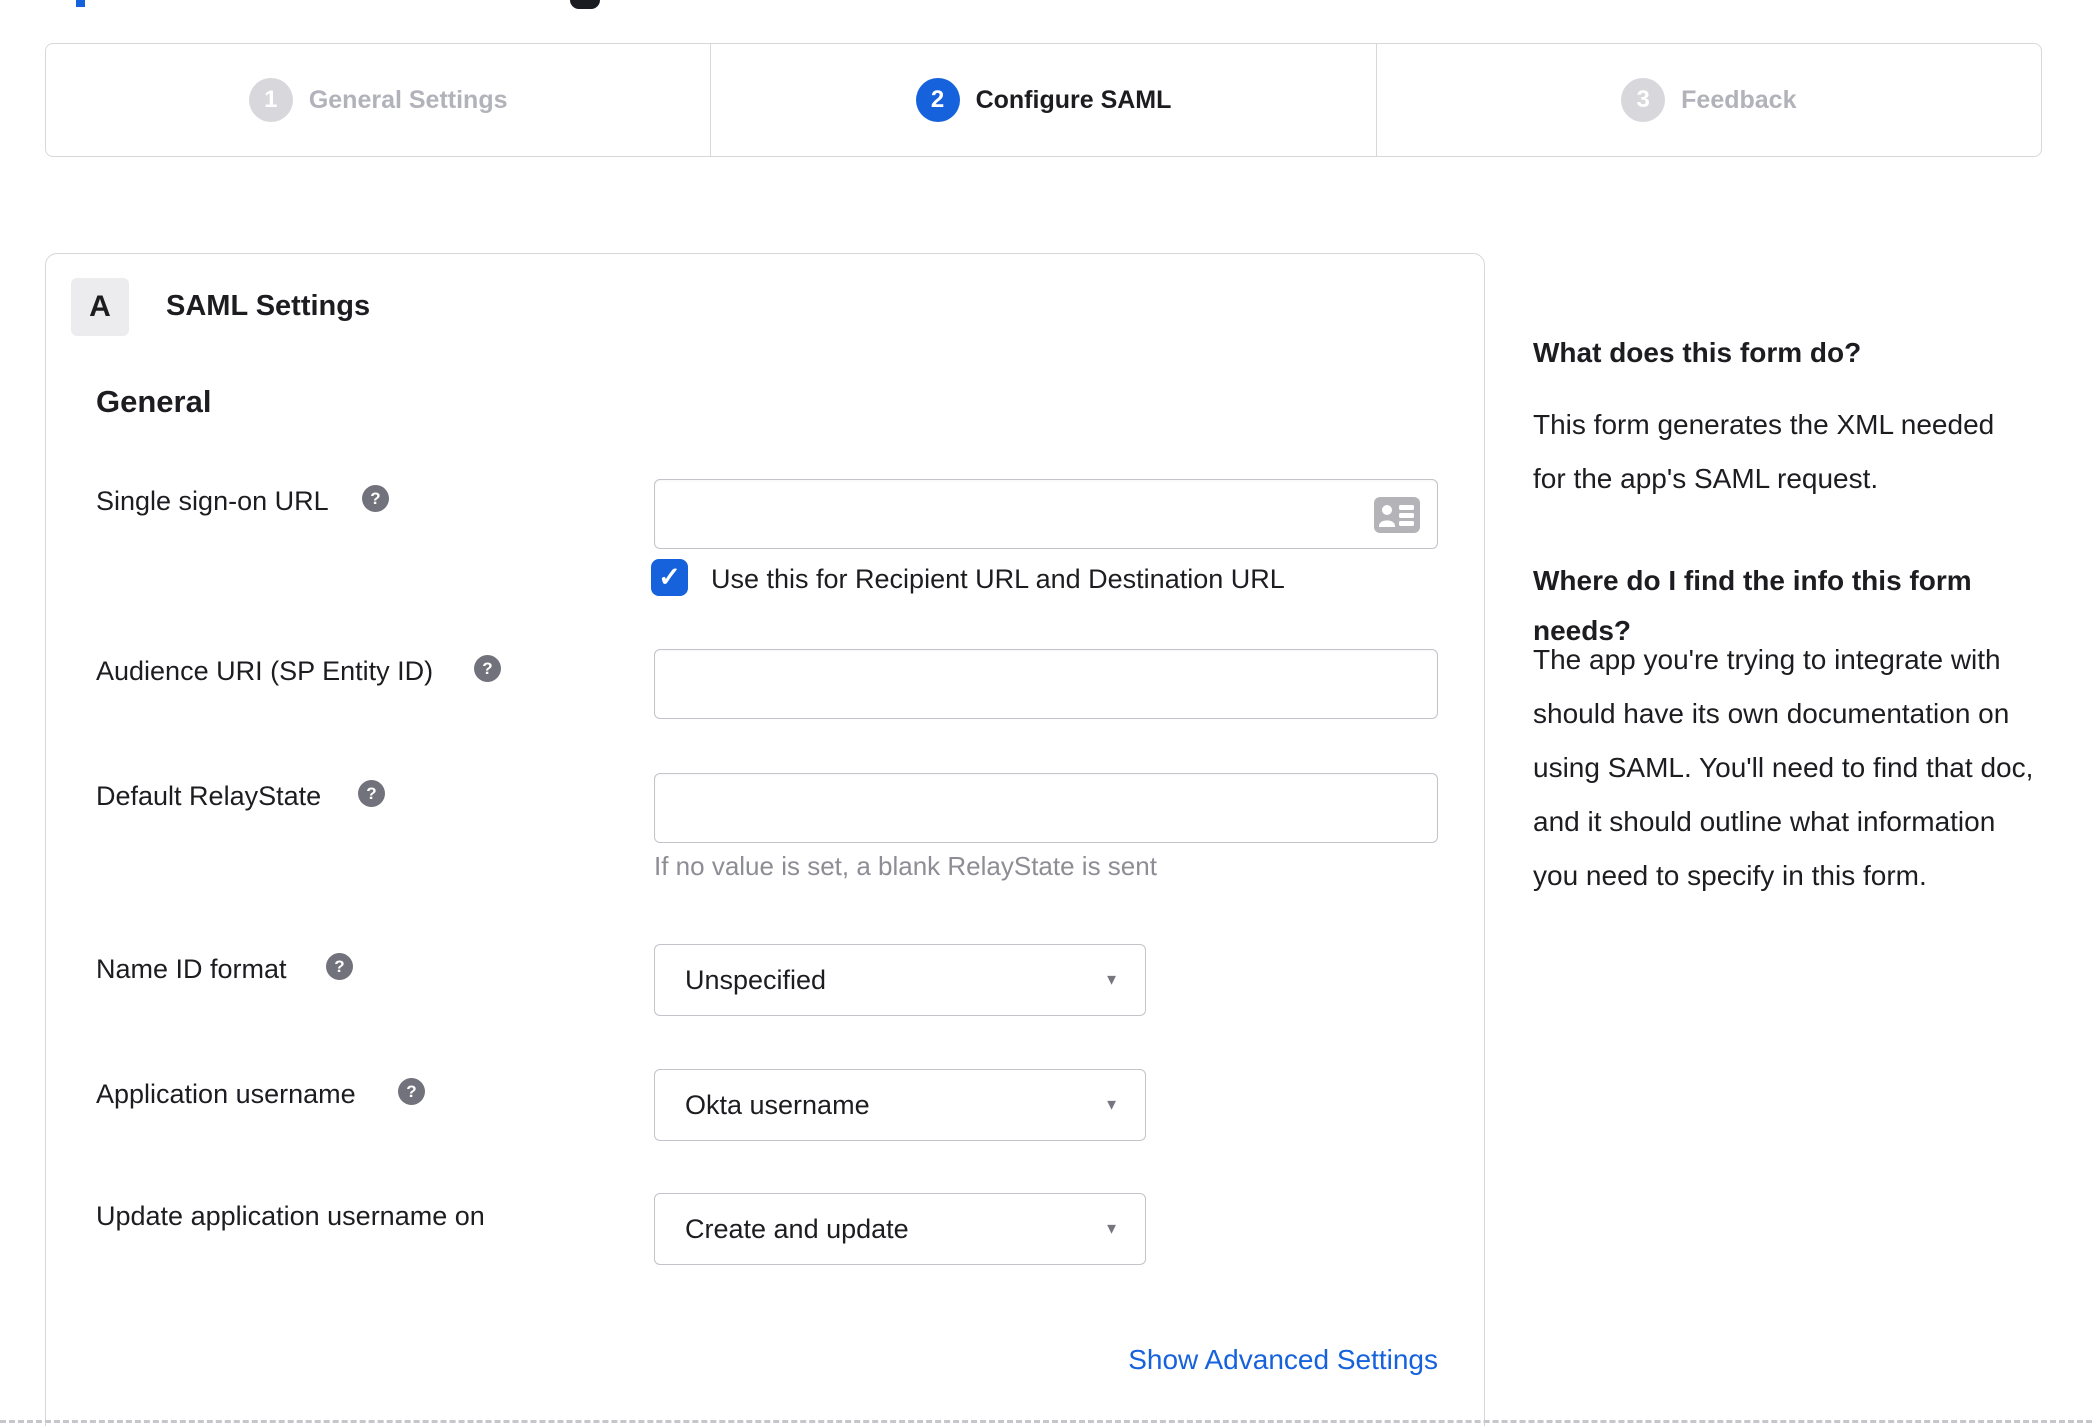 The height and width of the screenshot is (1426, 2092). I want to click on step-label: Configure SAML, so click(1073, 99).